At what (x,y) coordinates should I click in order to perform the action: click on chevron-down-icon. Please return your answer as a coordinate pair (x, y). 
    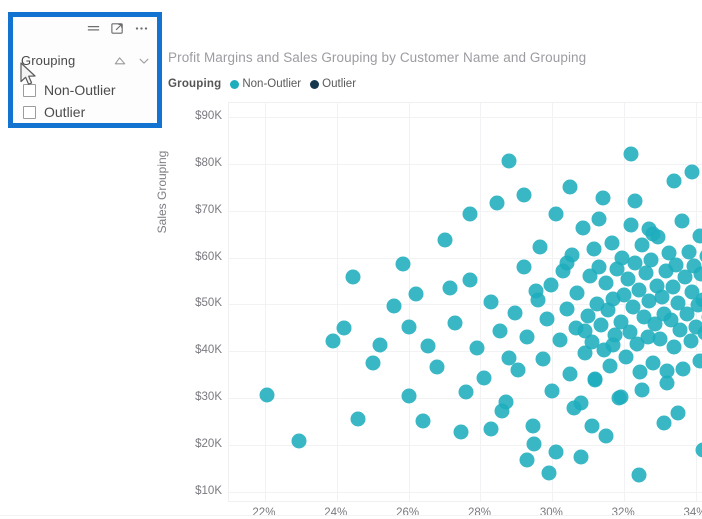
    Looking at the image, I should click on (144, 61).